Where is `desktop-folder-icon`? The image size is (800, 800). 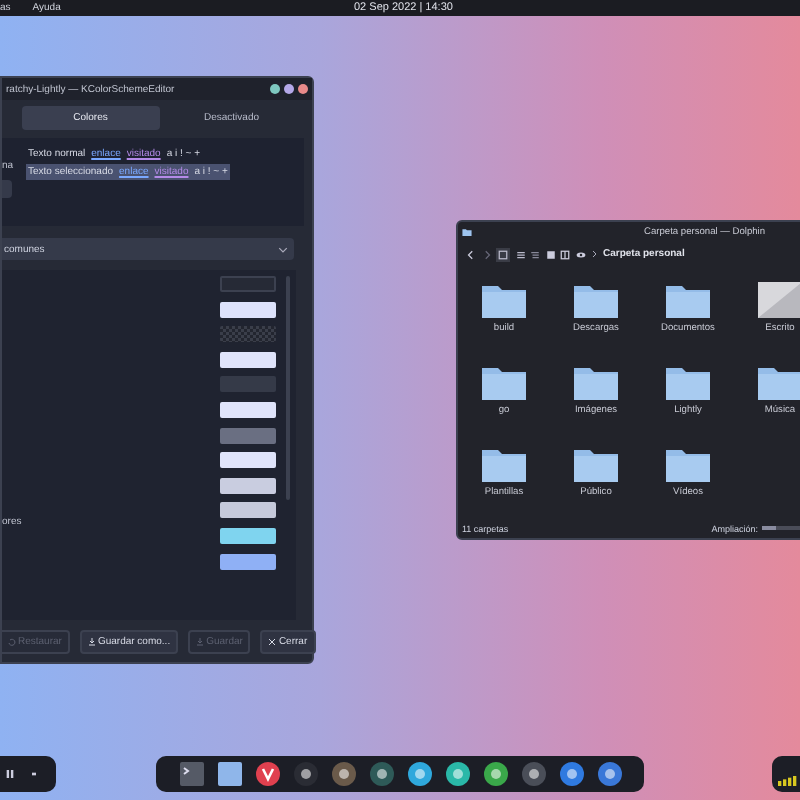 desktop-folder-icon is located at coordinates (779, 300).